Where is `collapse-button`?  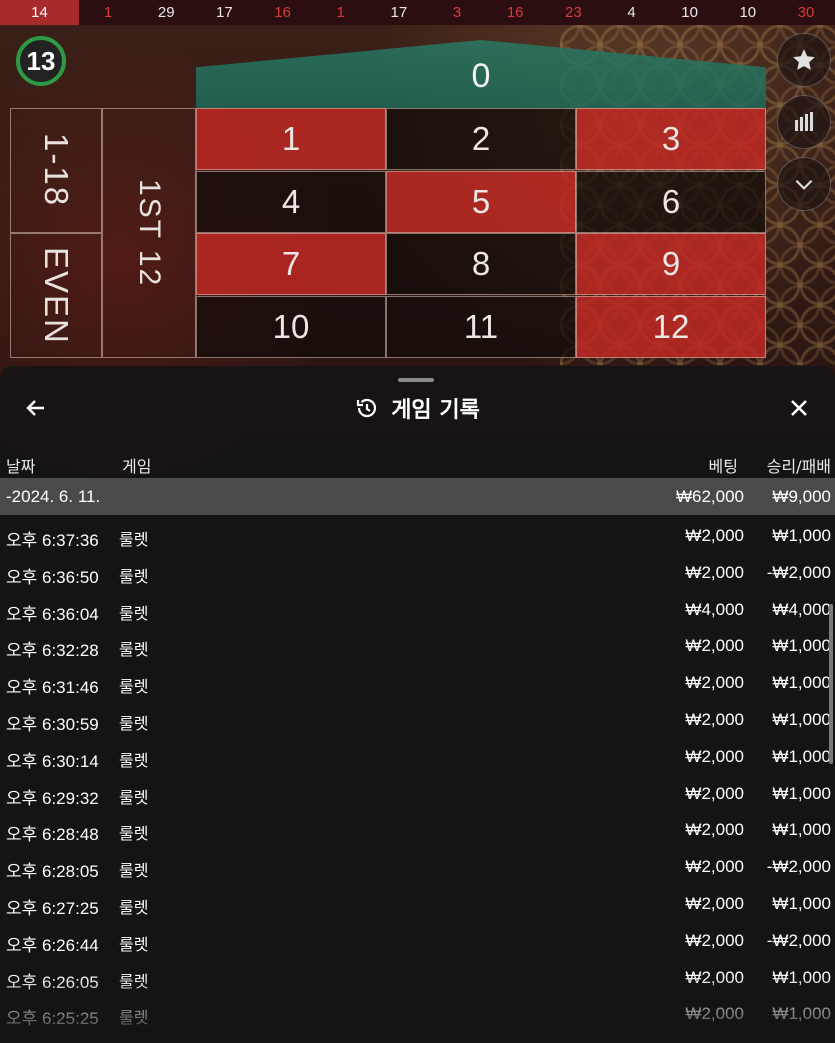 collapse-button is located at coordinates (804, 184).